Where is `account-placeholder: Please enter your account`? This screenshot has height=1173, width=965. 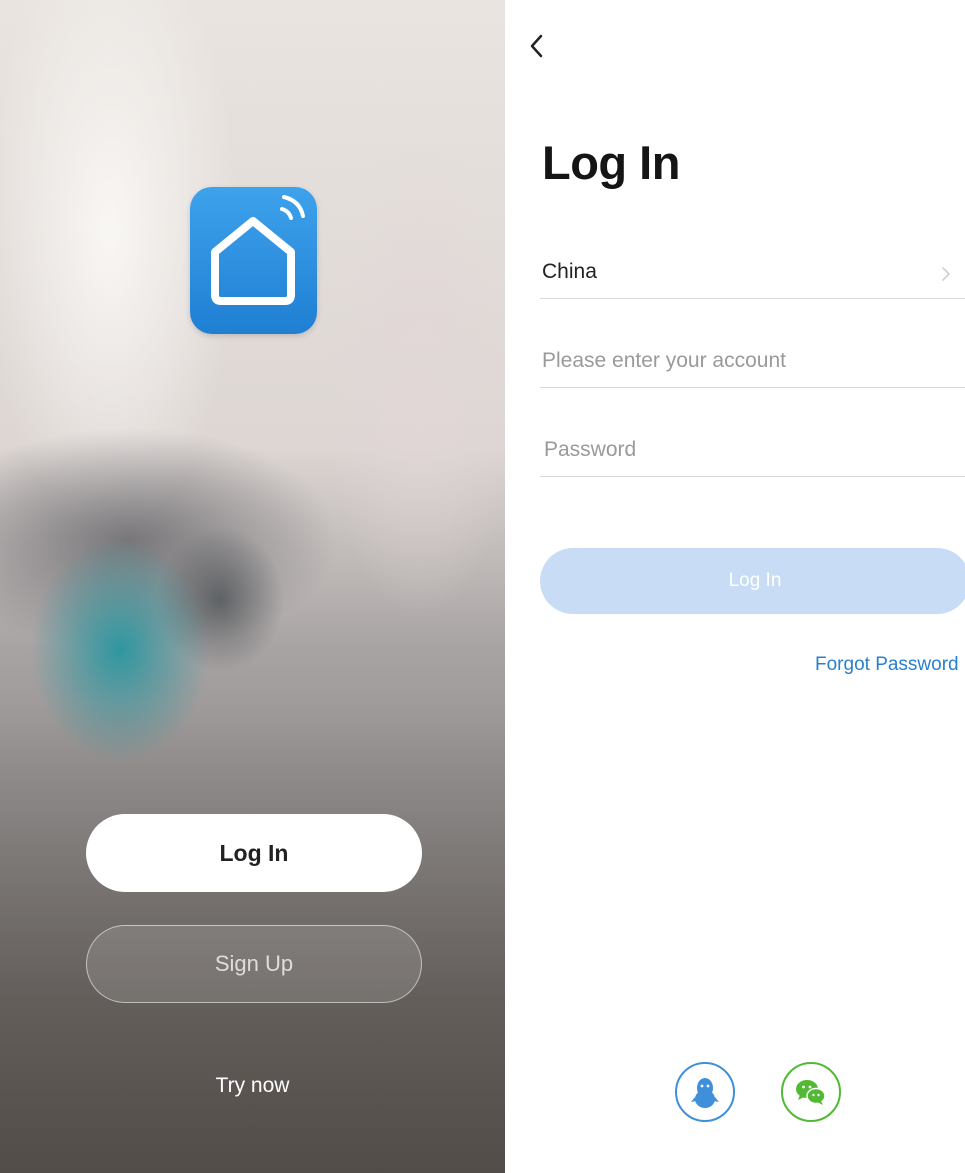 account-placeholder: Please enter your account is located at coordinates (664, 360).